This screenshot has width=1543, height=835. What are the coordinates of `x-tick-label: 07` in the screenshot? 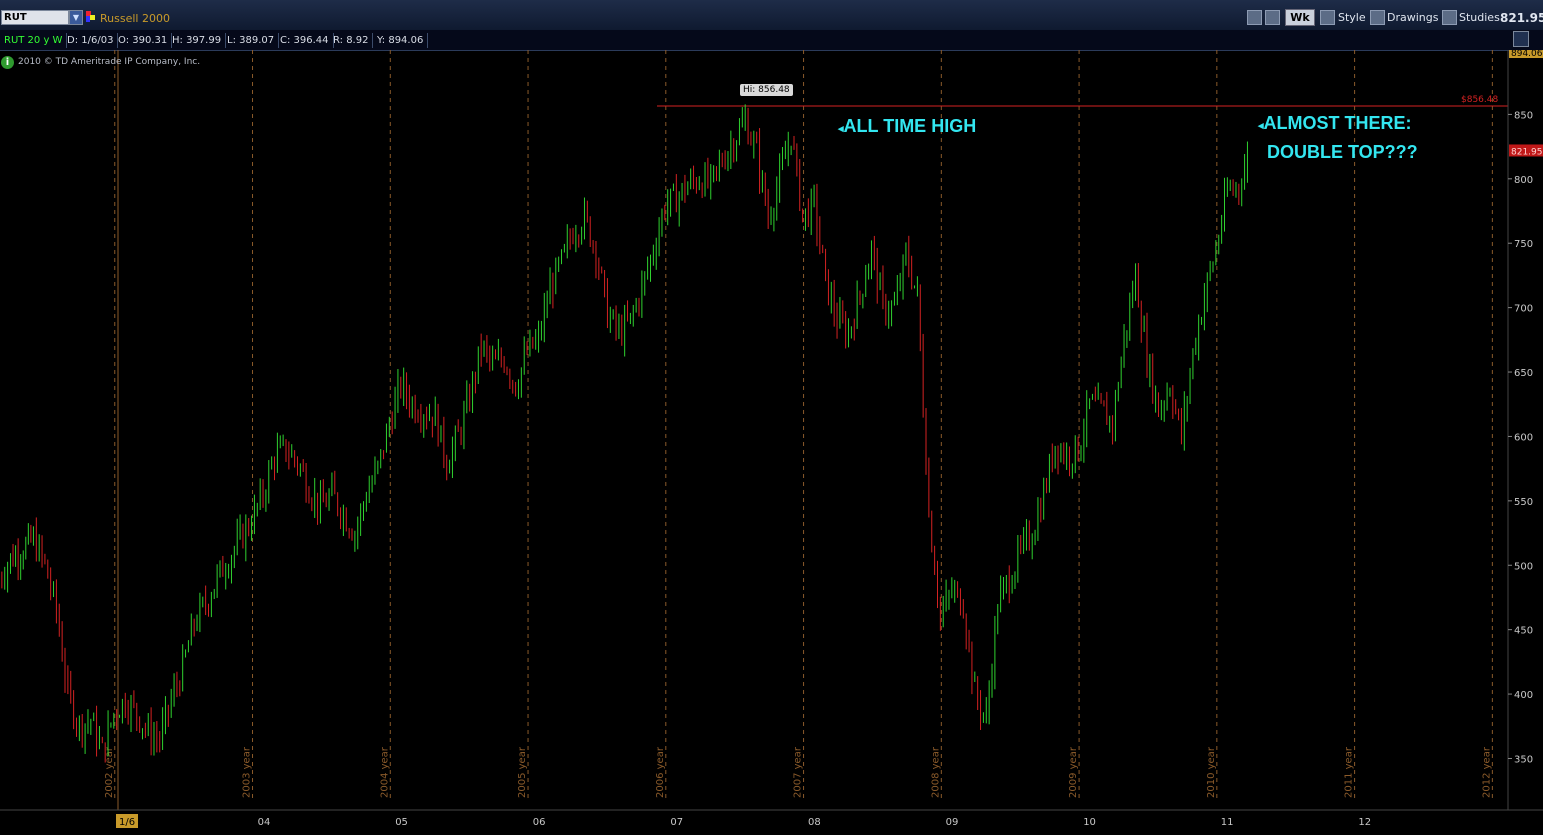 It's located at (676, 822).